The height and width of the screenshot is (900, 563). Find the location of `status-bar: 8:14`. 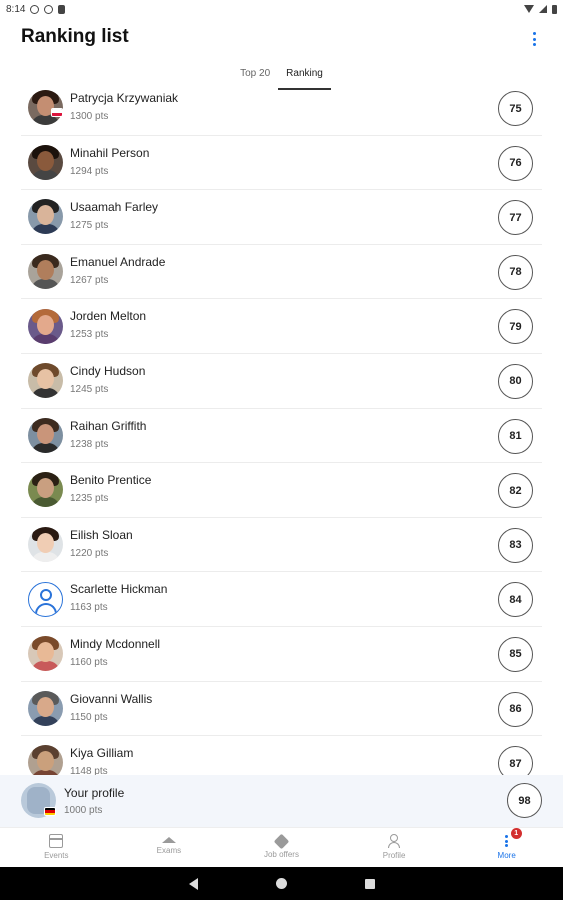

status-bar: 8:14 is located at coordinates (281, 9).